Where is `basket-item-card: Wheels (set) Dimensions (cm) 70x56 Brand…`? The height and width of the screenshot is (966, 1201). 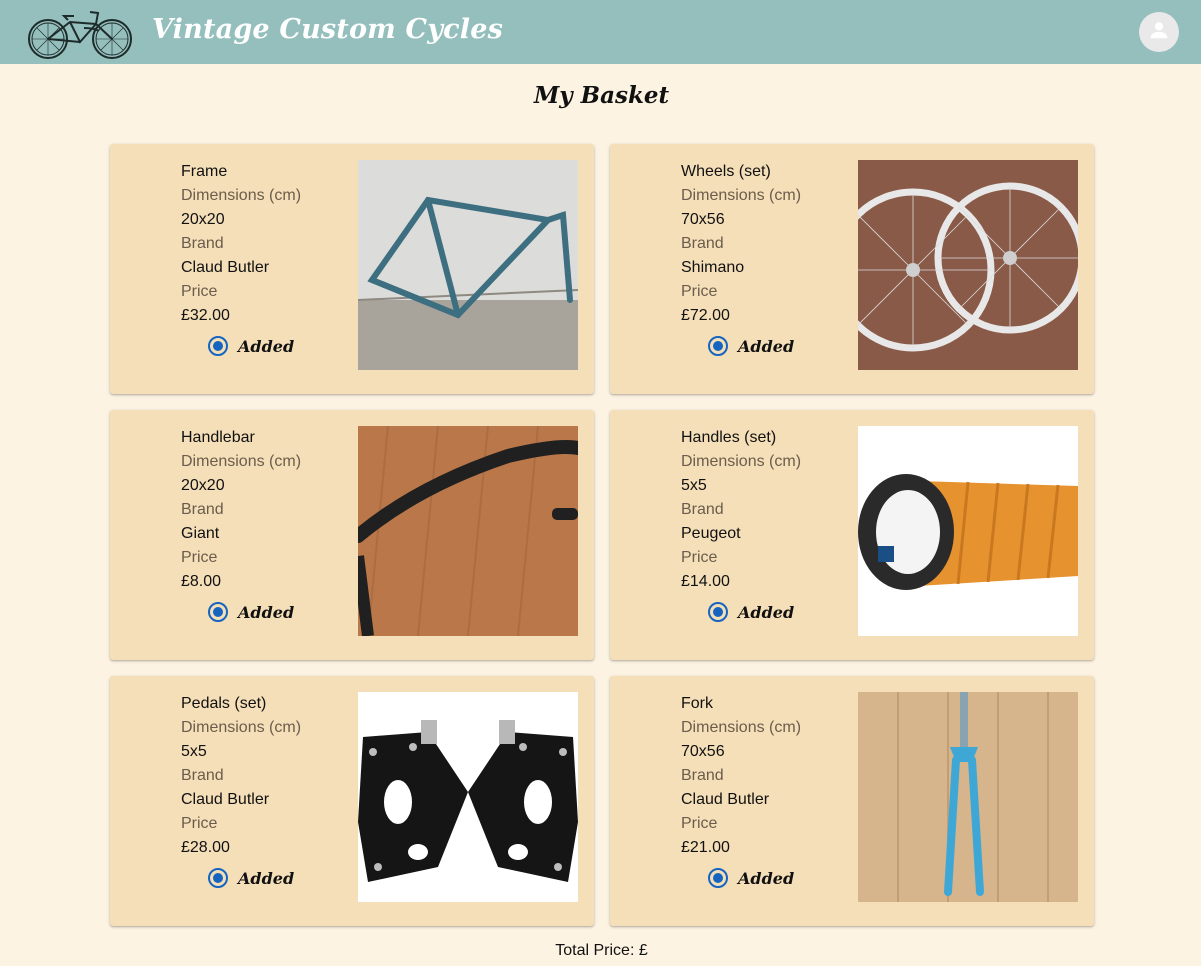 basket-item-card: Wheels (set) Dimensions (cm) 70x56 Brand… is located at coordinates (852, 269).